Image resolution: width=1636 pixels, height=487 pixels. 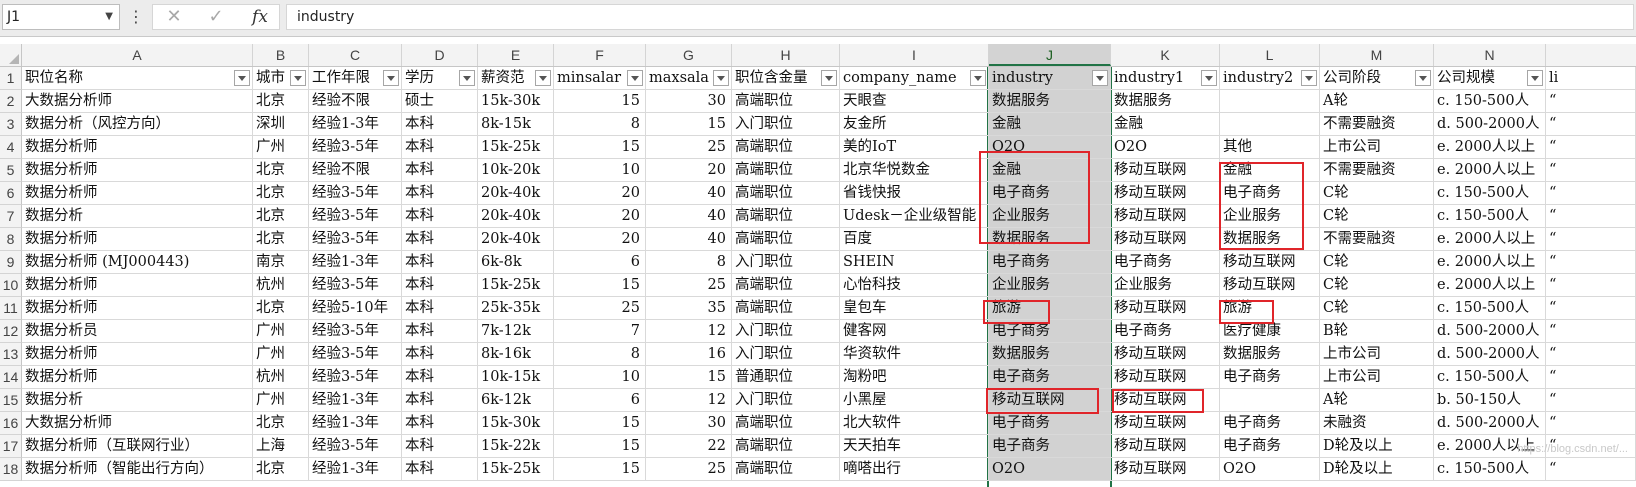 I want to click on header-cell: 公司阶段, so click(x=1377, y=78).